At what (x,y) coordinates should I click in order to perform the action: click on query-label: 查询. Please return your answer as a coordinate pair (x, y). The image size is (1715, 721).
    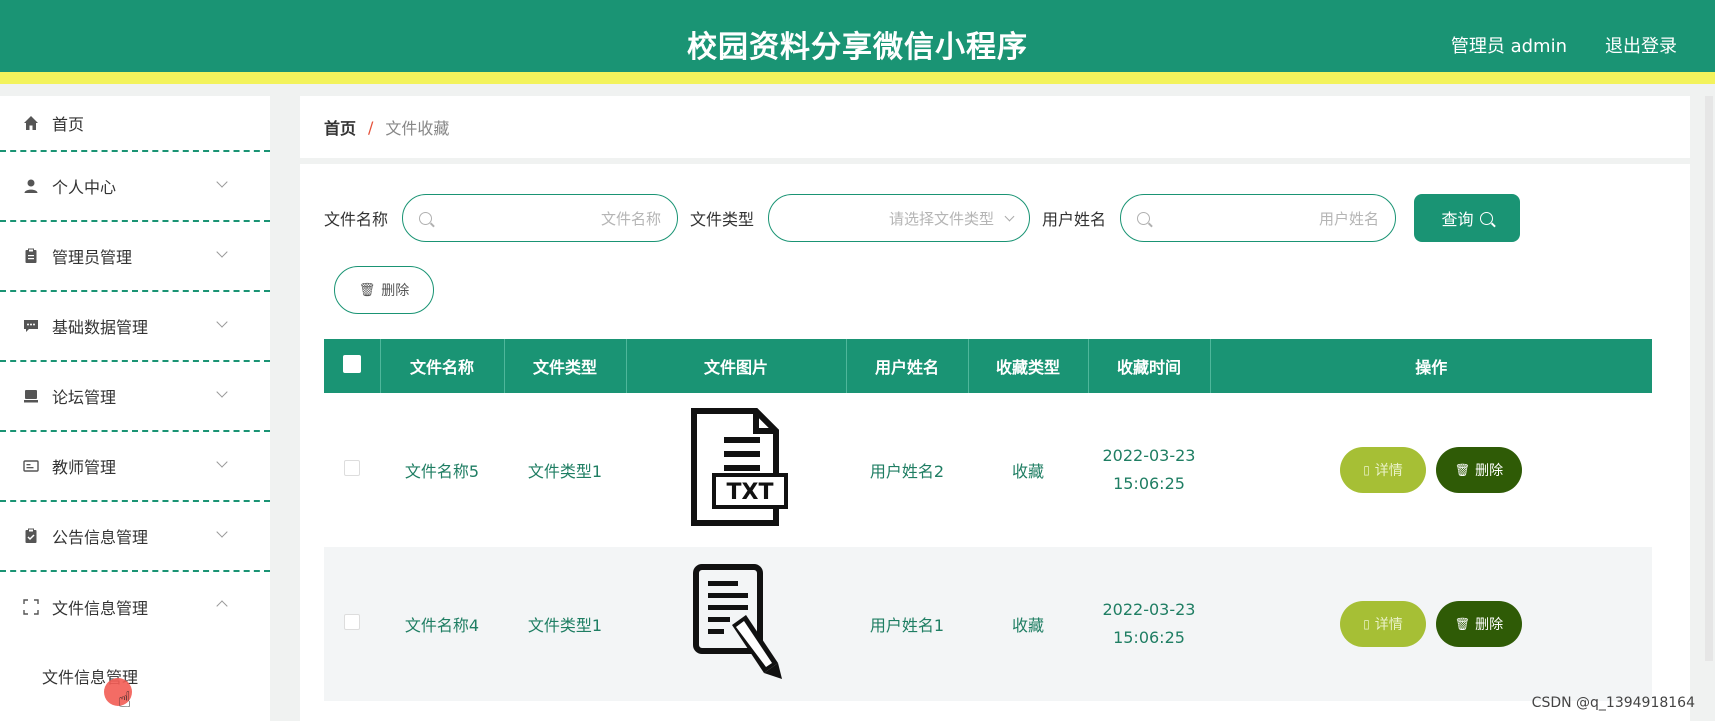
    Looking at the image, I should click on (1457, 219).